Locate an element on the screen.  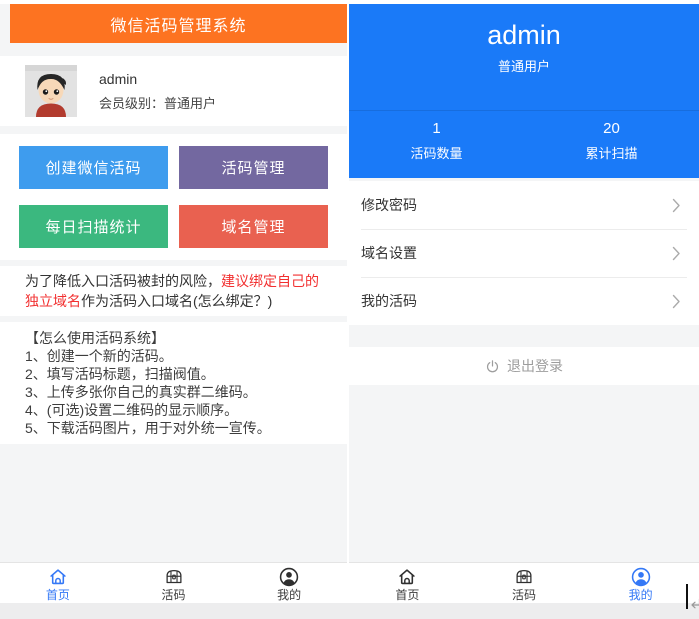
stat-value: 20 is located at coordinates (611, 128).